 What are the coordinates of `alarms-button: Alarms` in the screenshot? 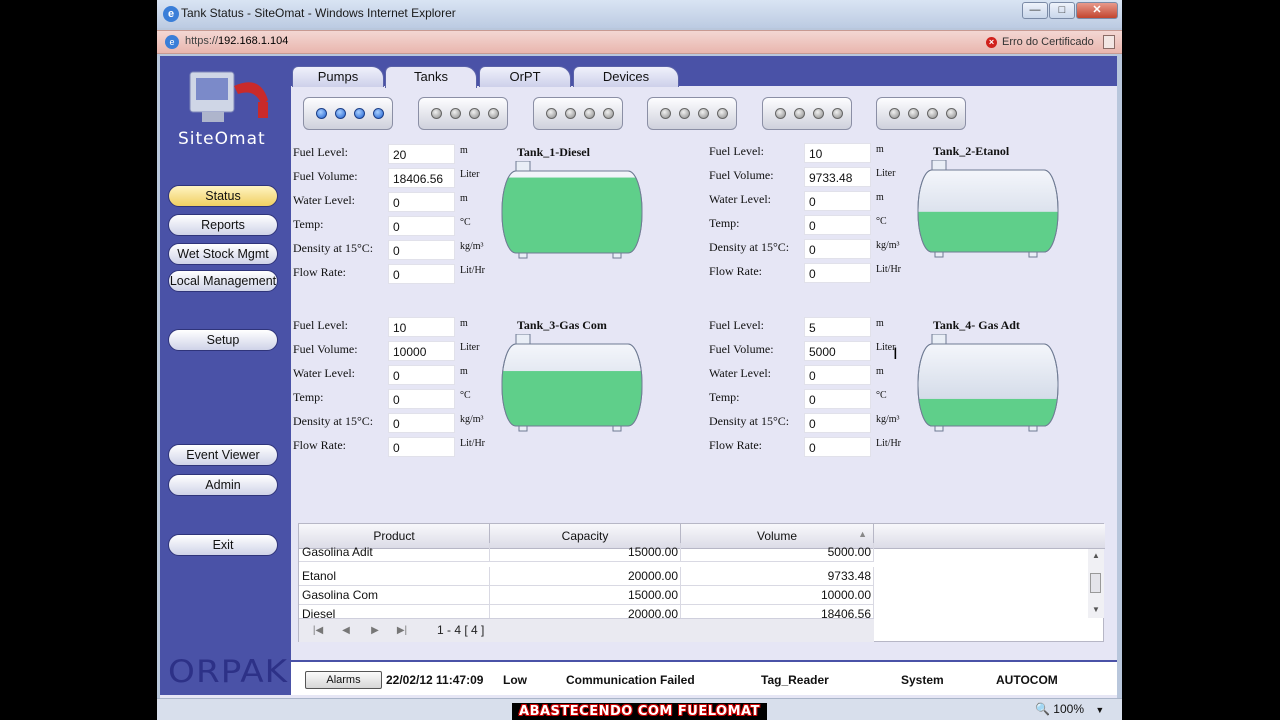 It's located at (343, 680).